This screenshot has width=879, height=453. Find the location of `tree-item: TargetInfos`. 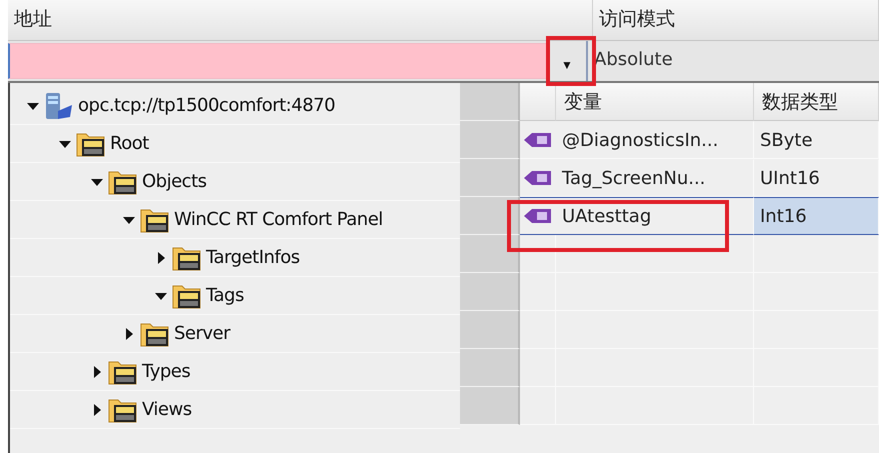

tree-item: TargetInfos is located at coordinates (253, 257).